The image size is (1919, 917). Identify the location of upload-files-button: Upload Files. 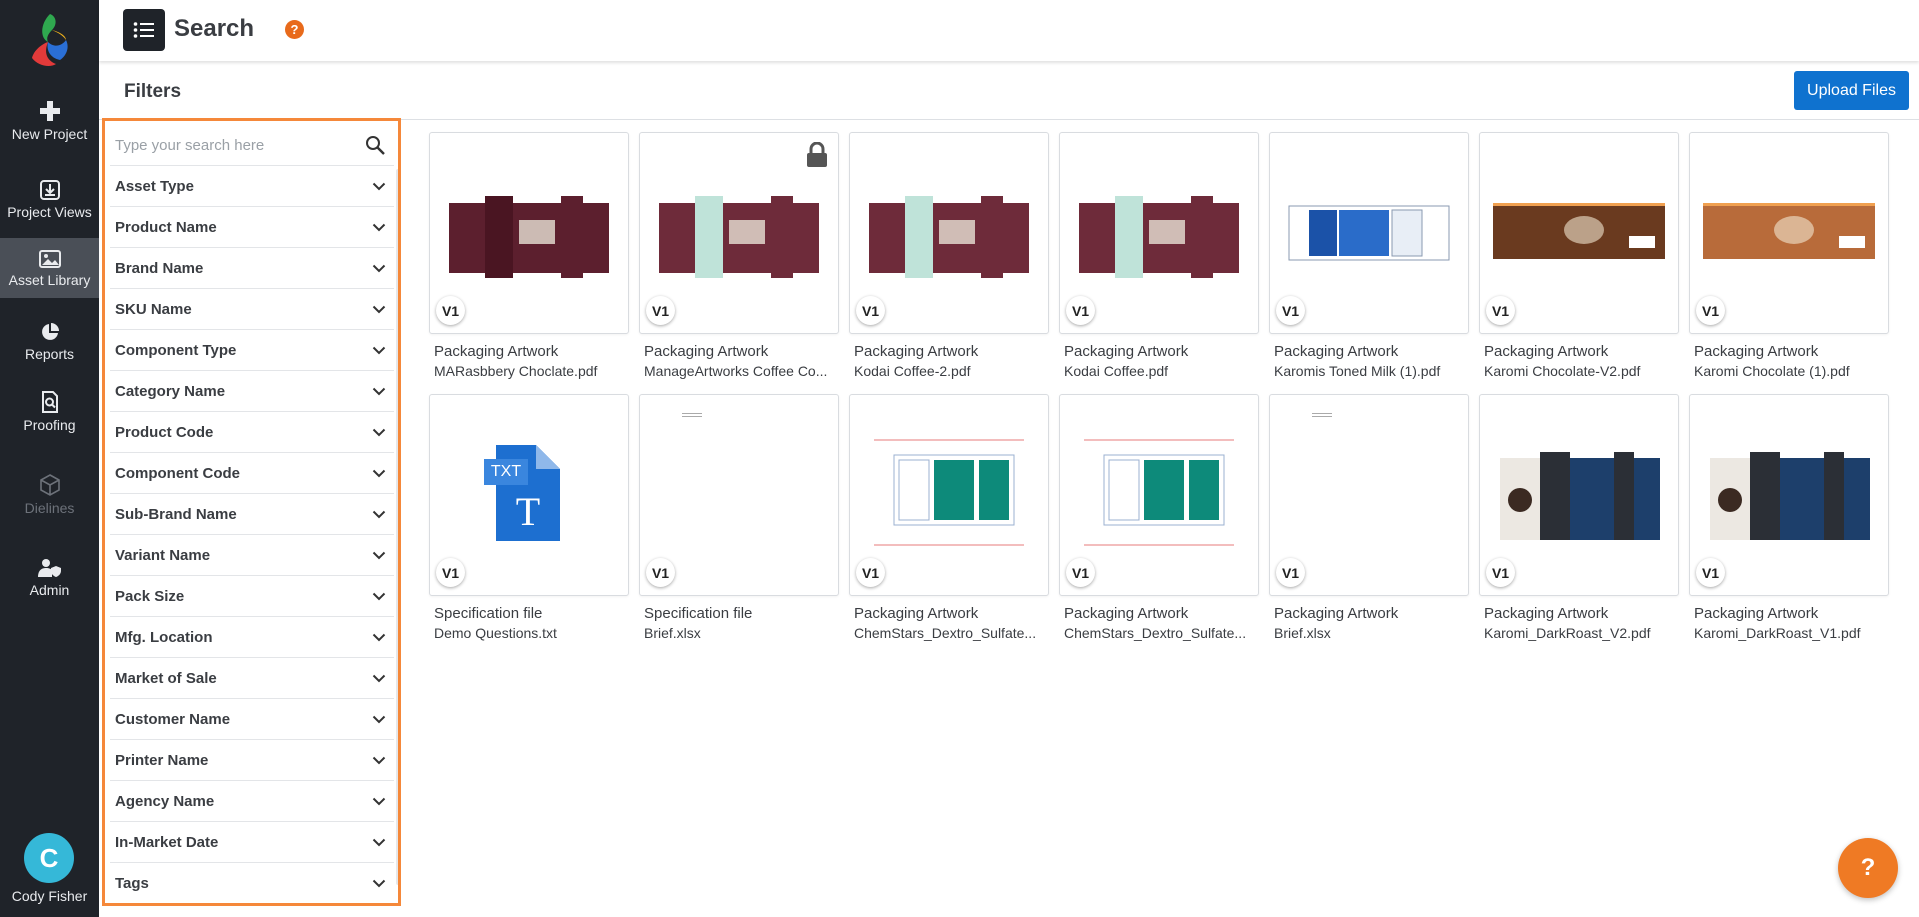
(1851, 90).